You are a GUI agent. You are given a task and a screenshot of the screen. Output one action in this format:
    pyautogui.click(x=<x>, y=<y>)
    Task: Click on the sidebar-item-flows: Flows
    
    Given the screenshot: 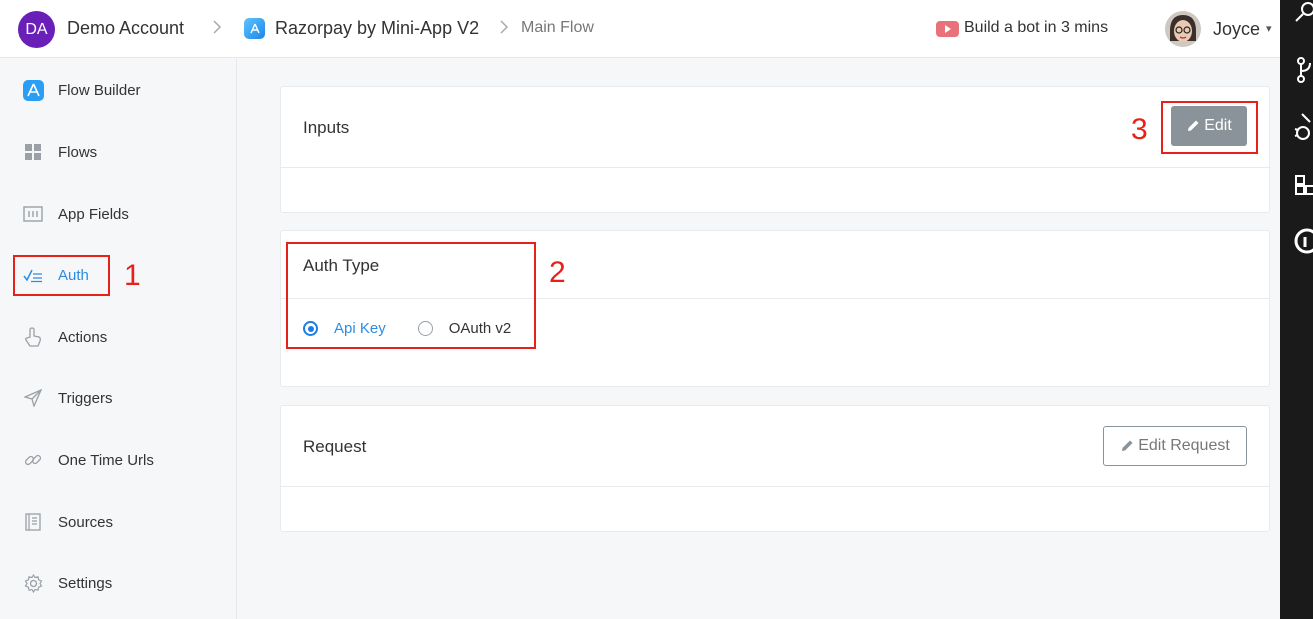 What is the action you would take?
    pyautogui.click(x=59, y=152)
    